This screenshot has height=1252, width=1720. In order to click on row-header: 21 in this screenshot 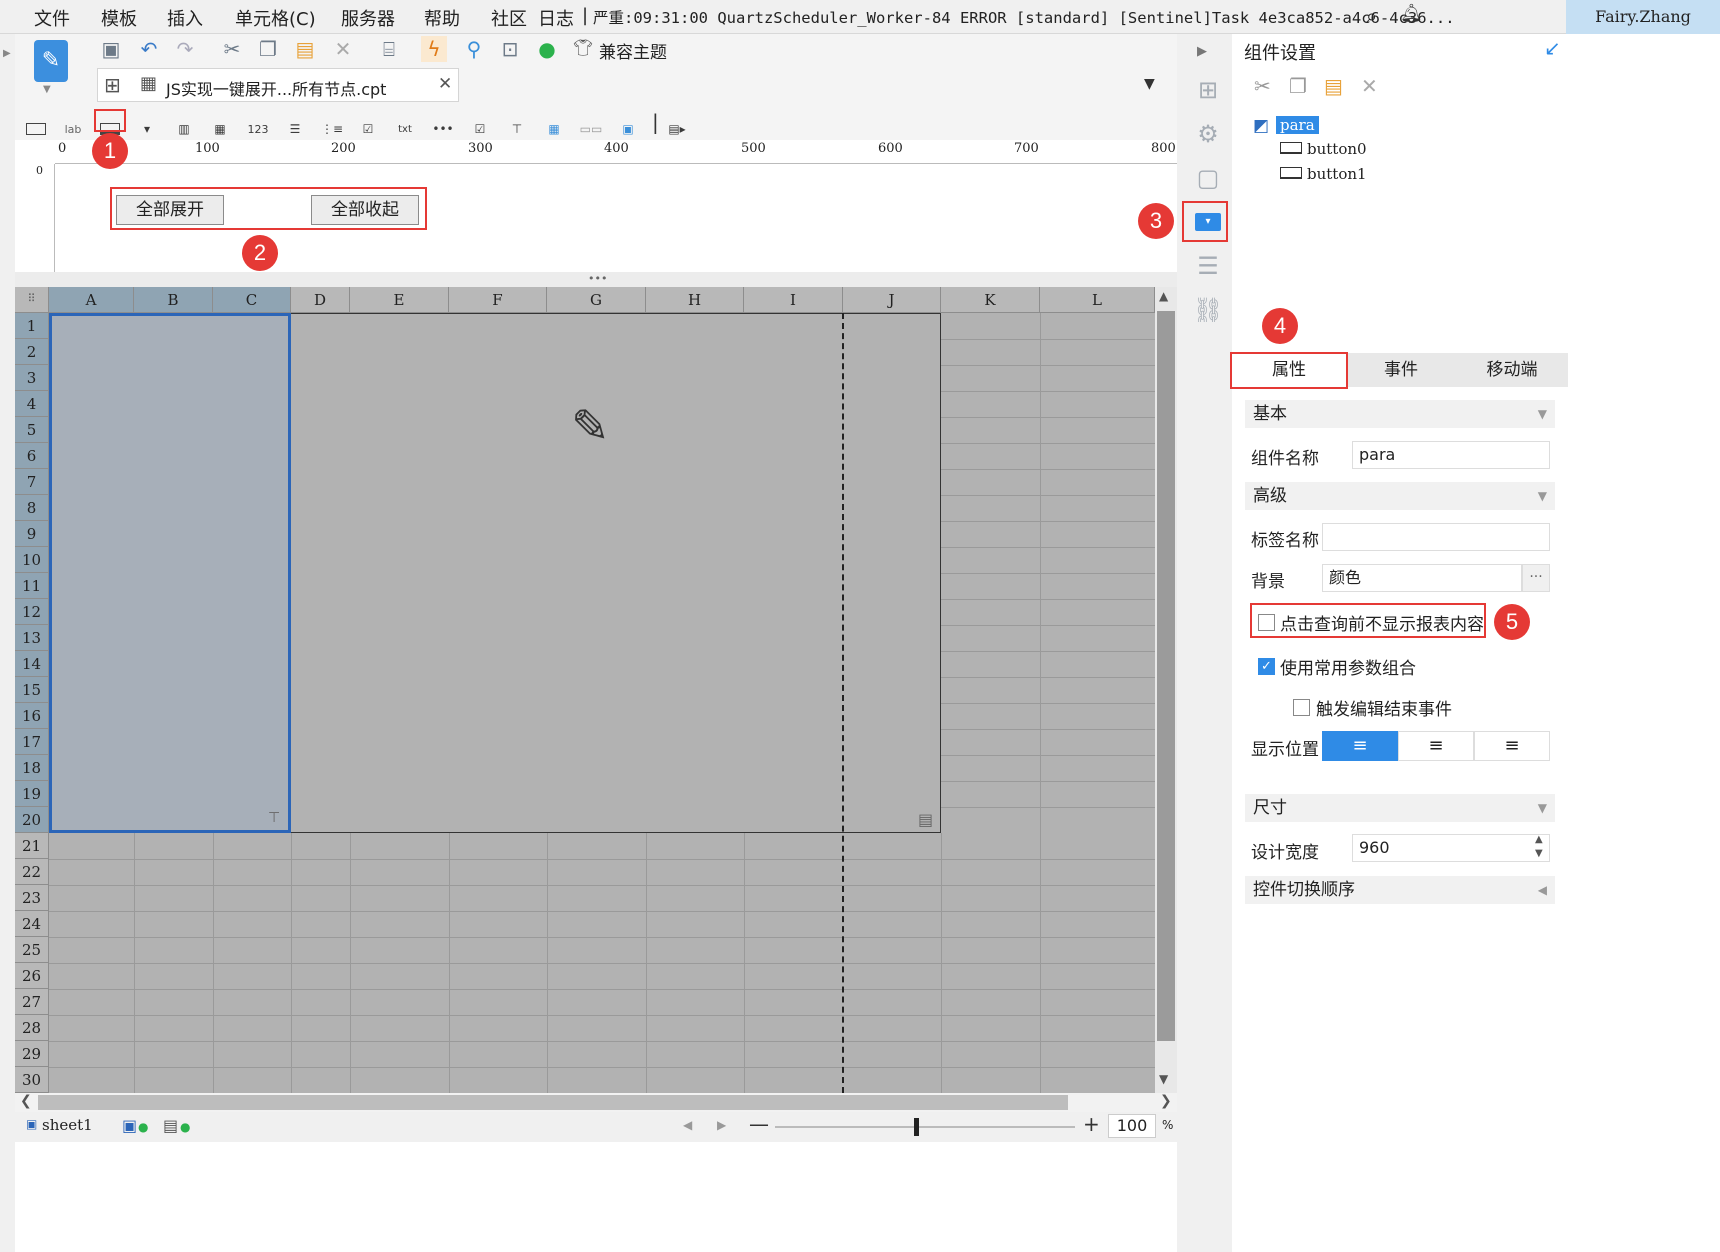, I will do `click(32, 846)`.